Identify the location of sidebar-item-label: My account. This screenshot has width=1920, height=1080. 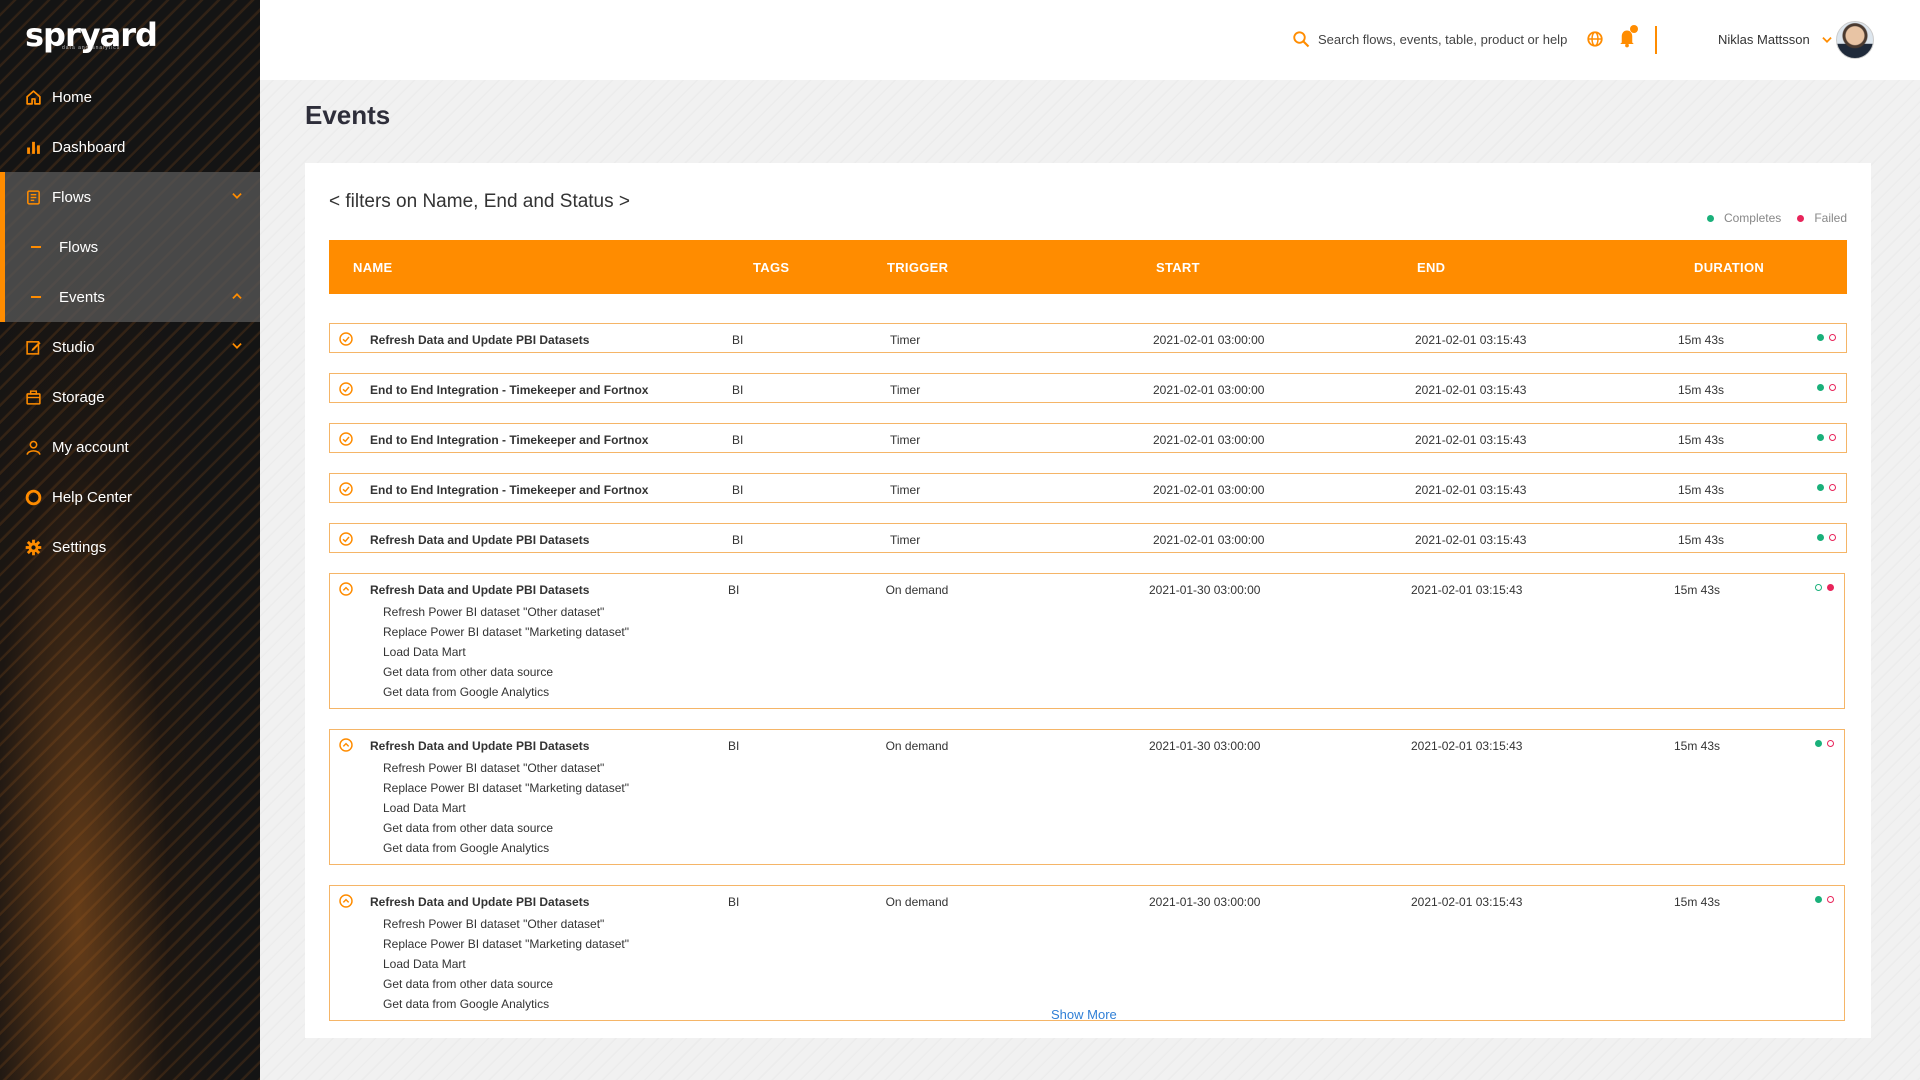
(90, 447).